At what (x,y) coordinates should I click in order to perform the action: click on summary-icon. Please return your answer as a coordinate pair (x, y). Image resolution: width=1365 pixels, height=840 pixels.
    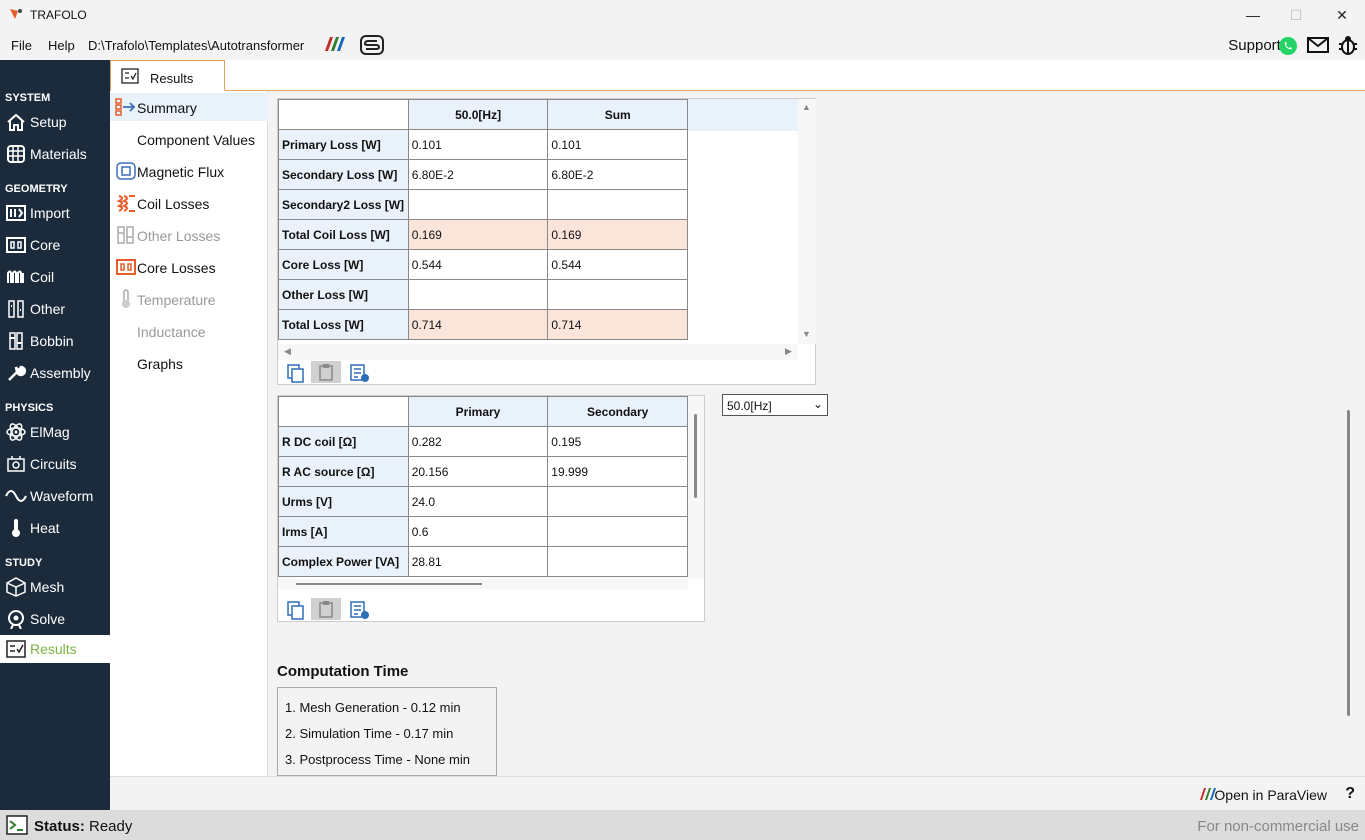
    Looking at the image, I should click on (125, 107).